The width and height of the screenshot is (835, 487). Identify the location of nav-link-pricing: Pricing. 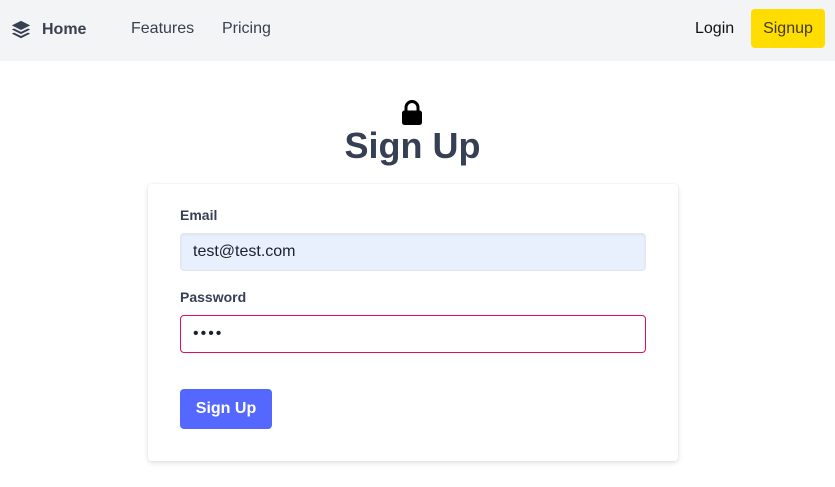
(246, 29).